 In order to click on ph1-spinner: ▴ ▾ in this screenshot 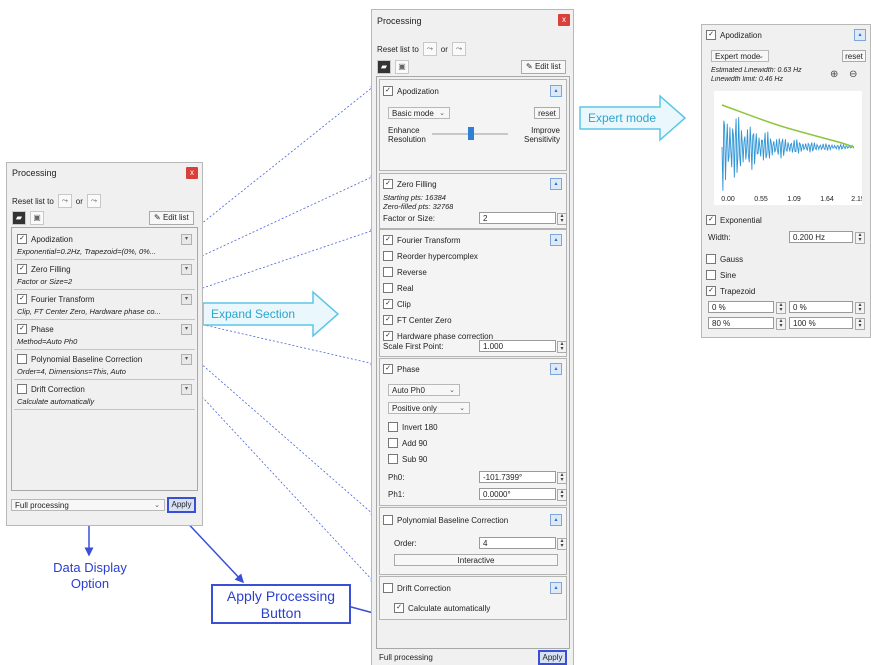, I will do `click(562, 495)`.